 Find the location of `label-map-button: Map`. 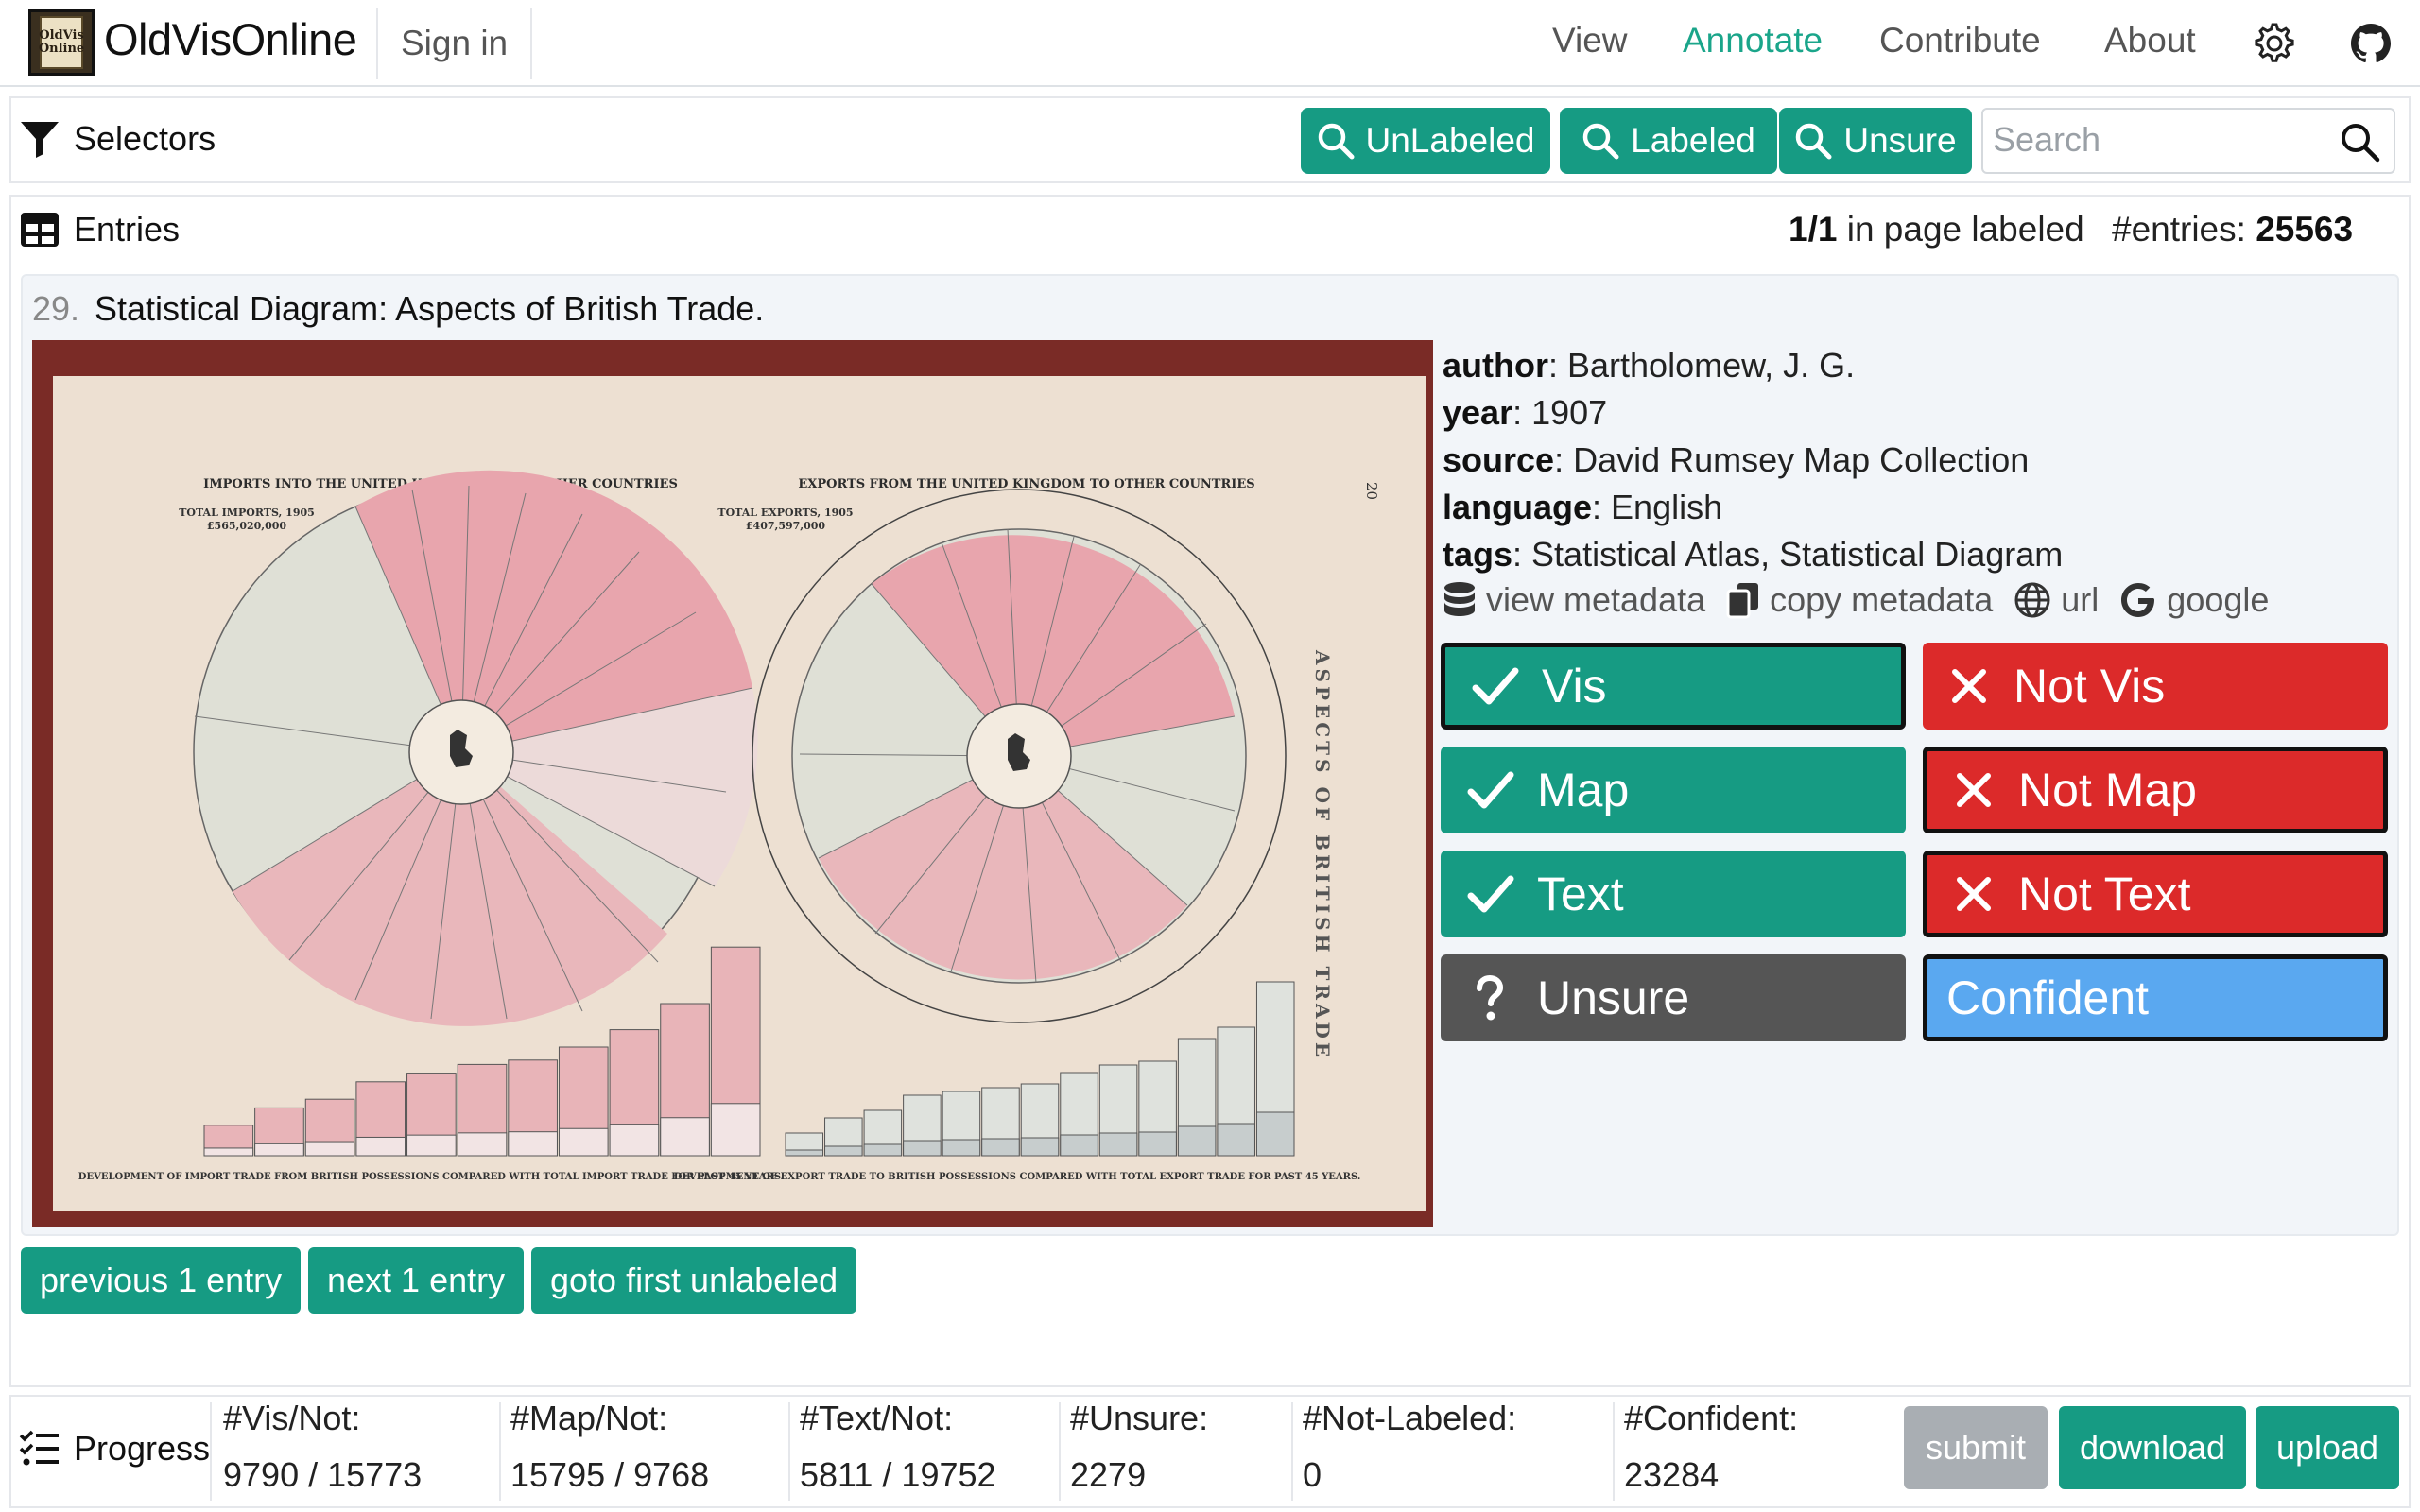

label-map-button: Map is located at coordinates (1673, 790).